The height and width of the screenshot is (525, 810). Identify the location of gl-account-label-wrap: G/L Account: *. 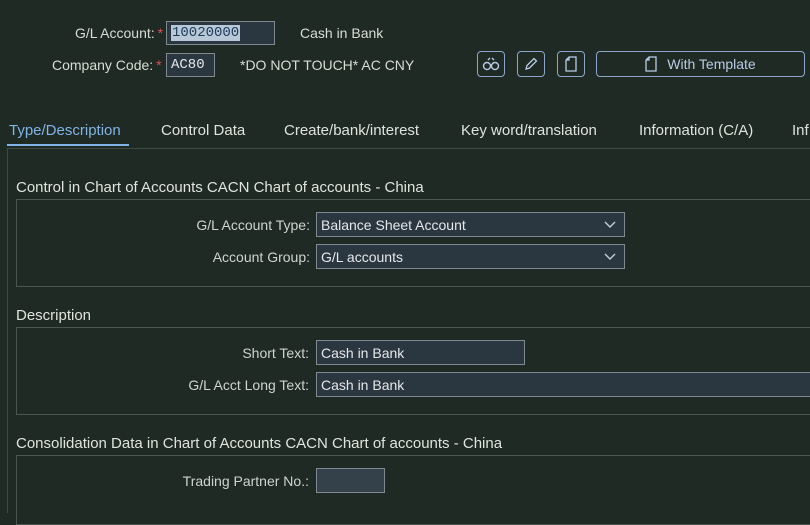
(119, 33).